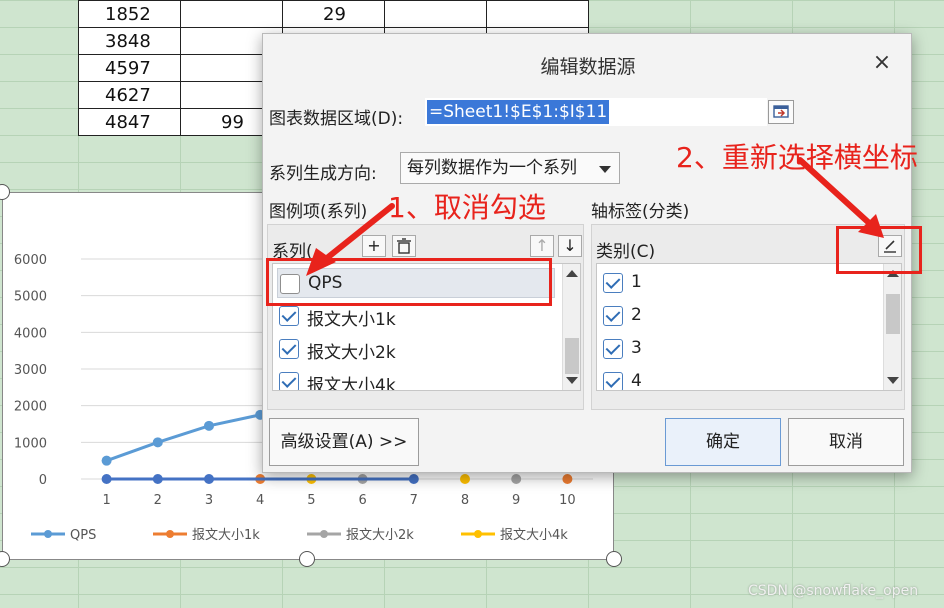 This screenshot has height=608, width=944. I want to click on y-tick-label: 4000, so click(30, 333).